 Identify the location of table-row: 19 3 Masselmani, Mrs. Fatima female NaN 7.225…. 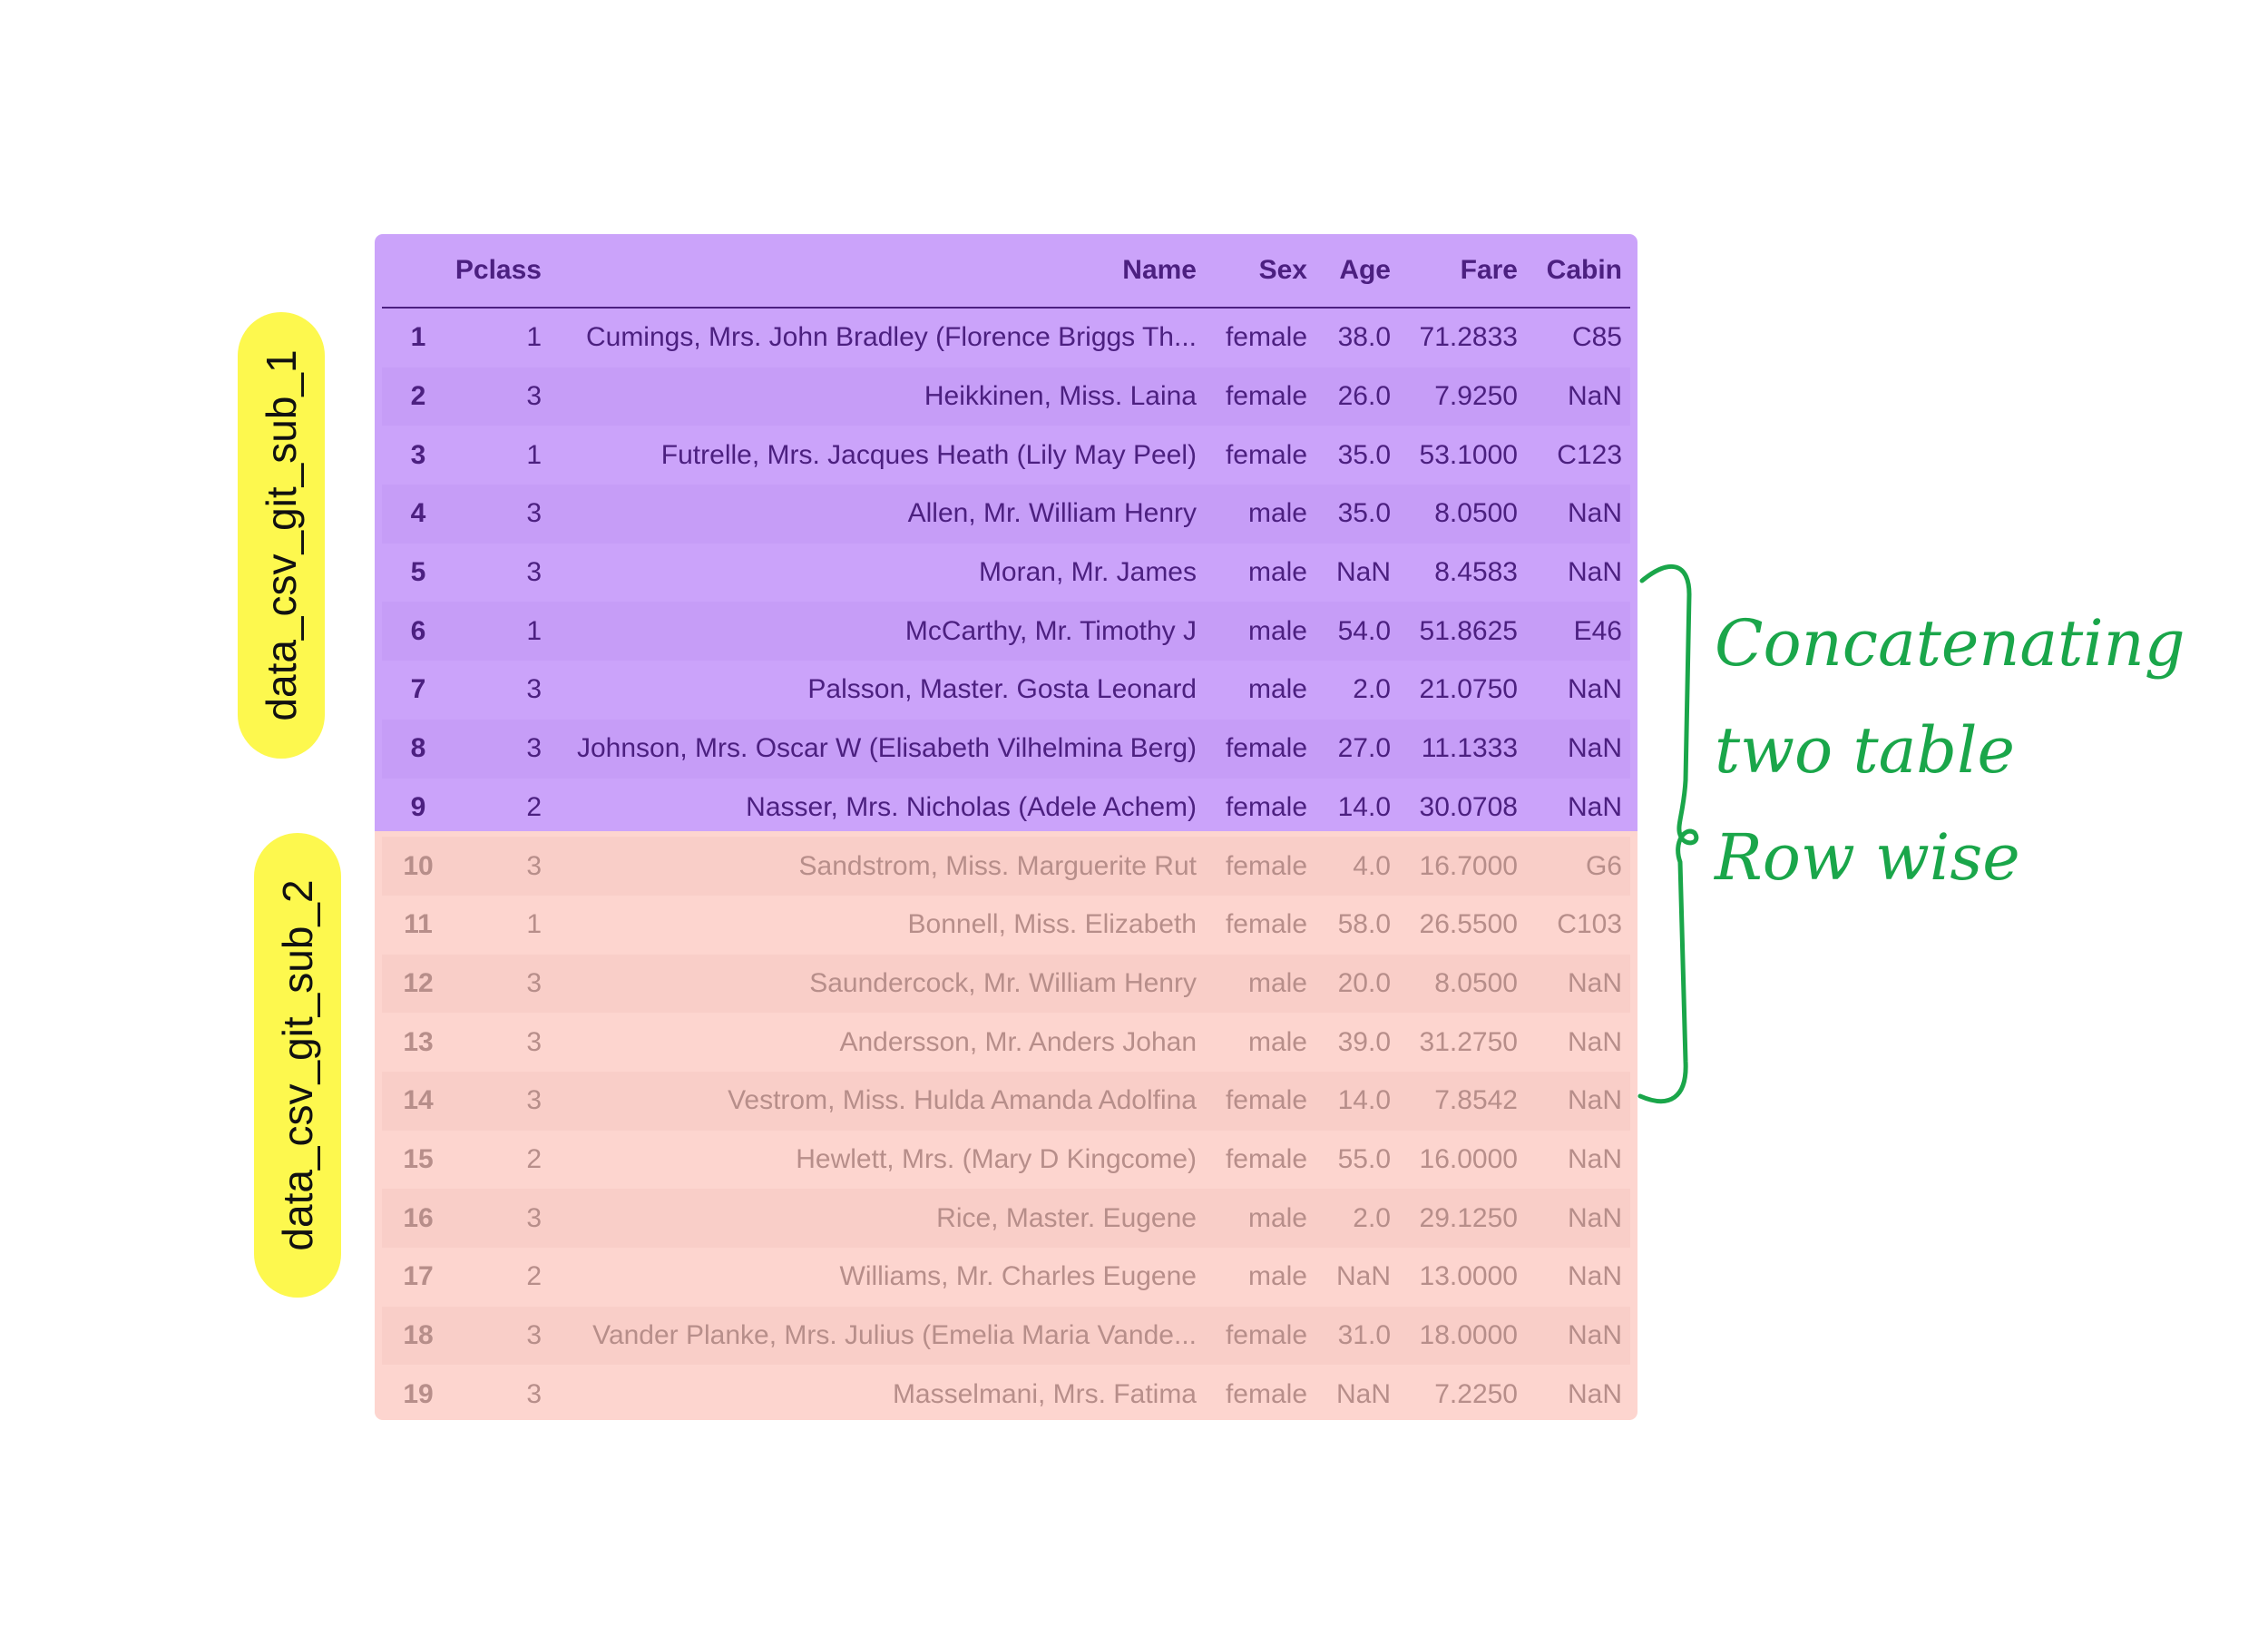
(1006, 1395).